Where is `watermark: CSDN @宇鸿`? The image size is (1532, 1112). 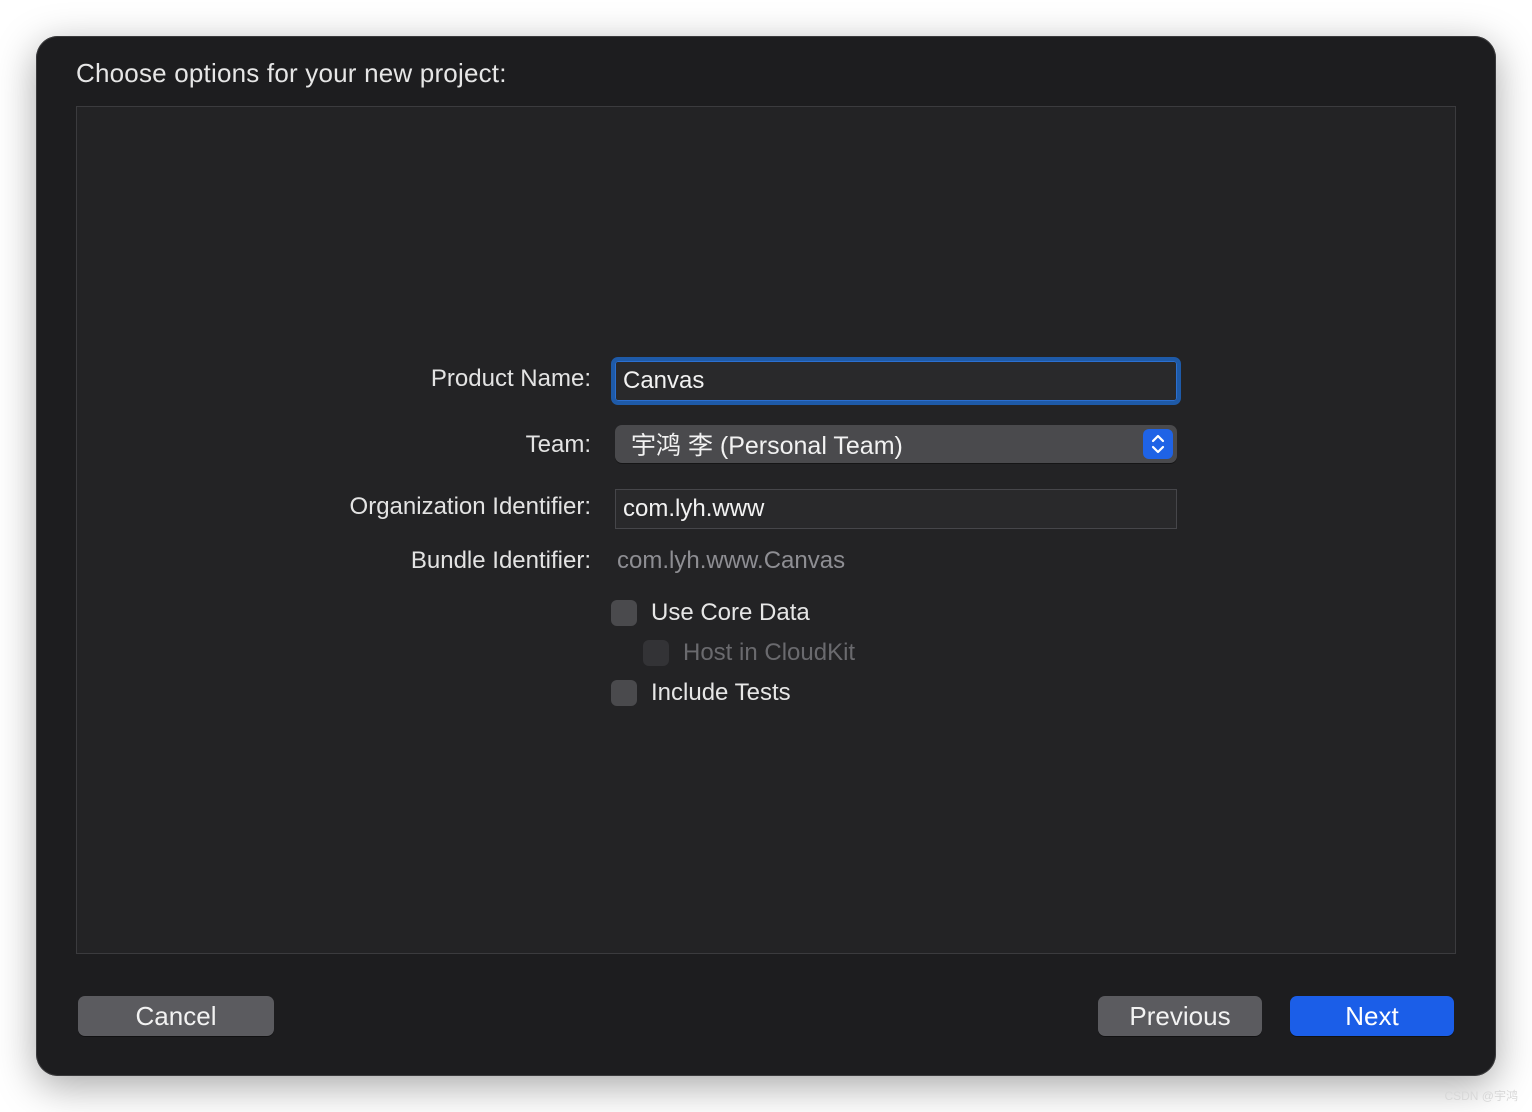 watermark: CSDN @宇鸿 is located at coordinates (1481, 1096).